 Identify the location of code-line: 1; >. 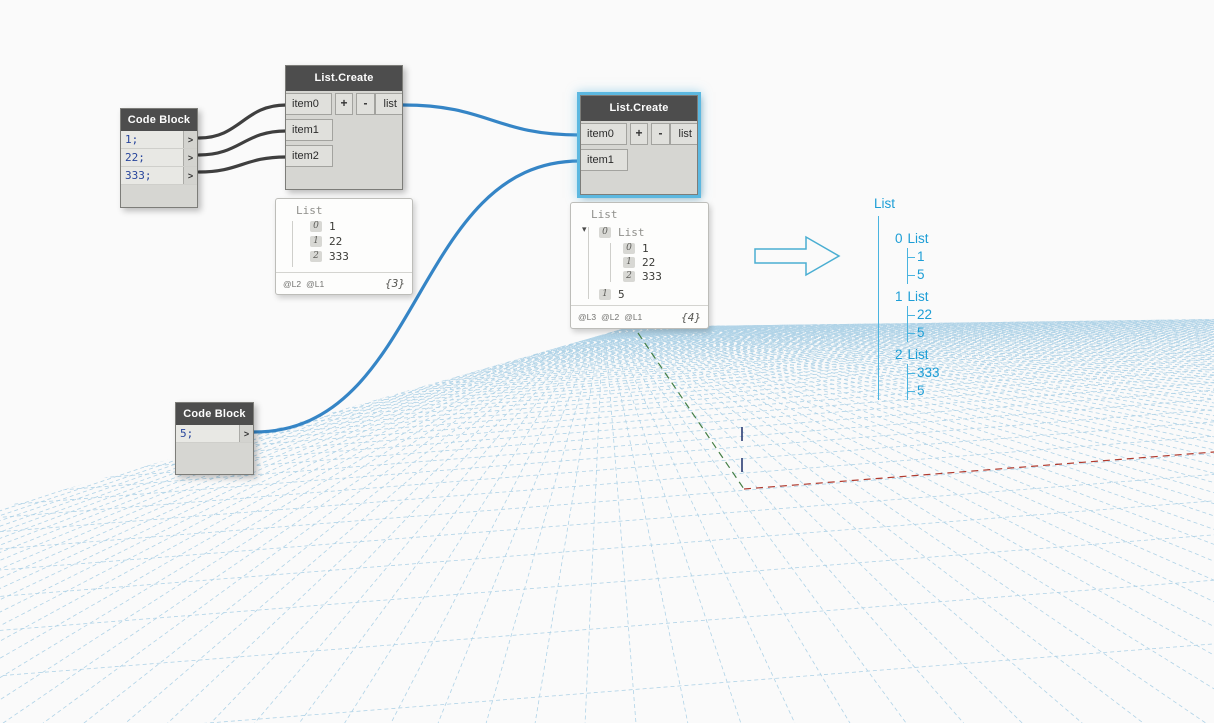
(159, 140).